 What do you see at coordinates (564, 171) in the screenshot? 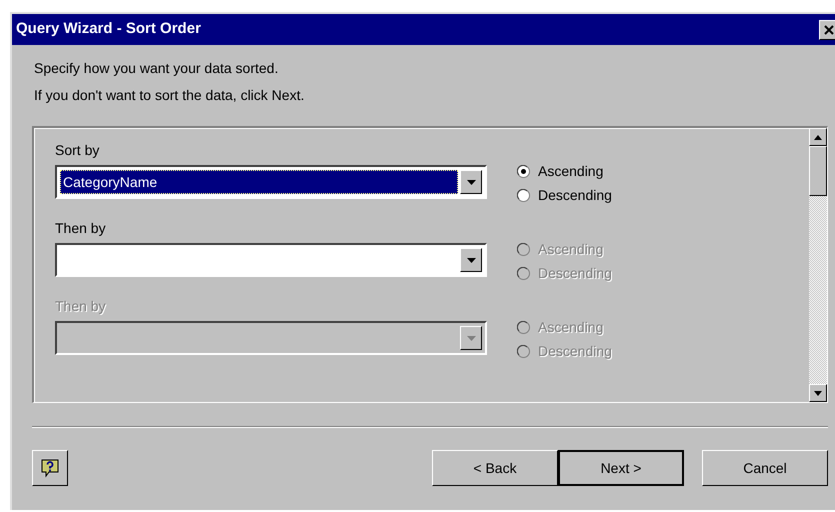
I see `sort-direction-radio: Ascending` at bounding box center [564, 171].